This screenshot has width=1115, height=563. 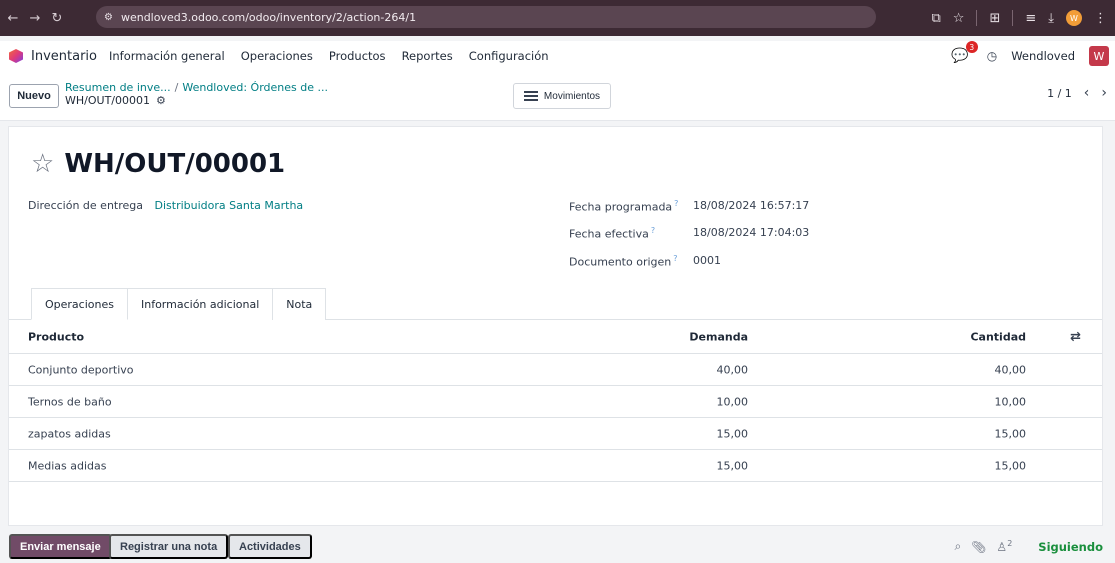 What do you see at coordinates (1051, 18) in the screenshot?
I see `download-icon: ⤓` at bounding box center [1051, 18].